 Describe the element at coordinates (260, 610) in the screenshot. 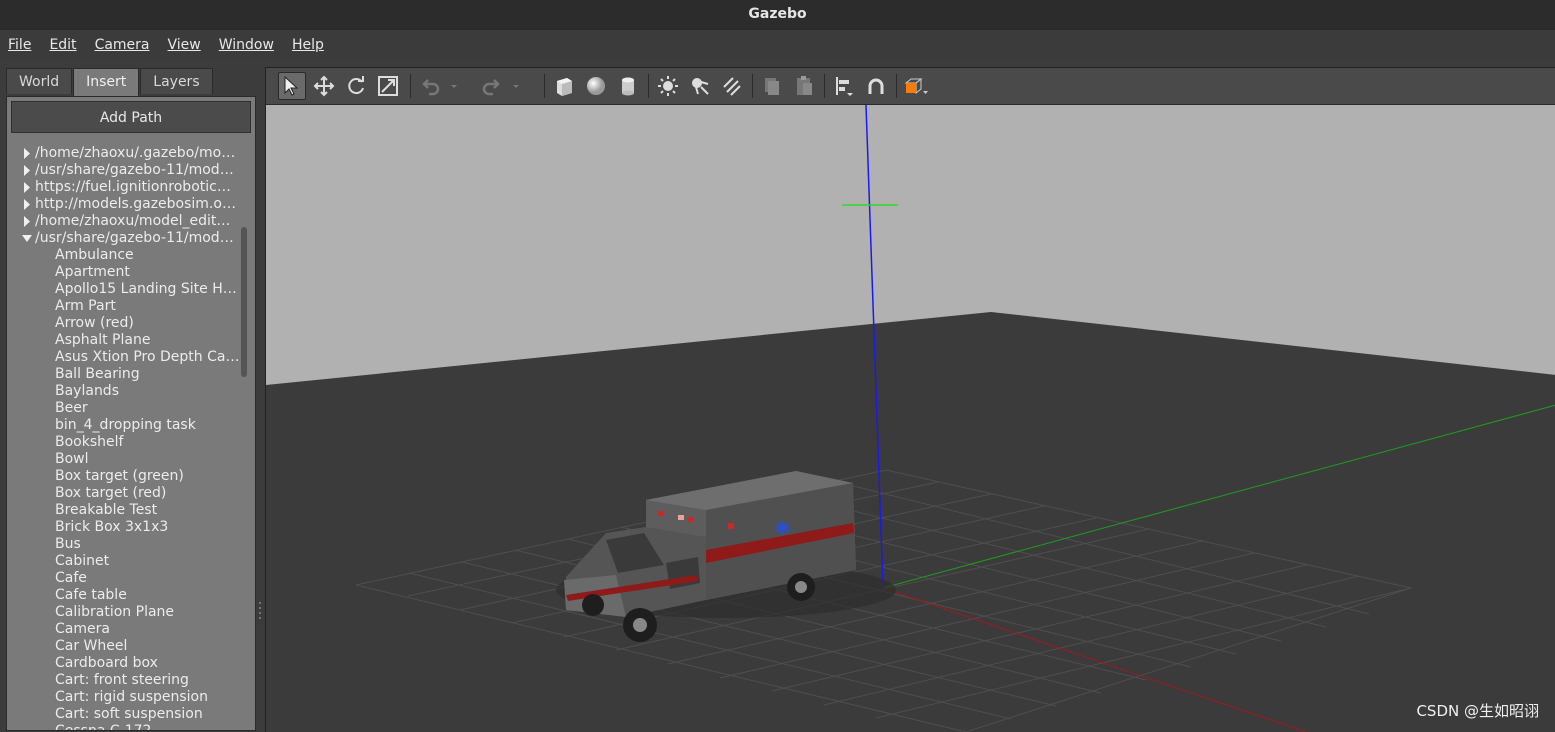

I see `splitter-handle-icon` at that location.